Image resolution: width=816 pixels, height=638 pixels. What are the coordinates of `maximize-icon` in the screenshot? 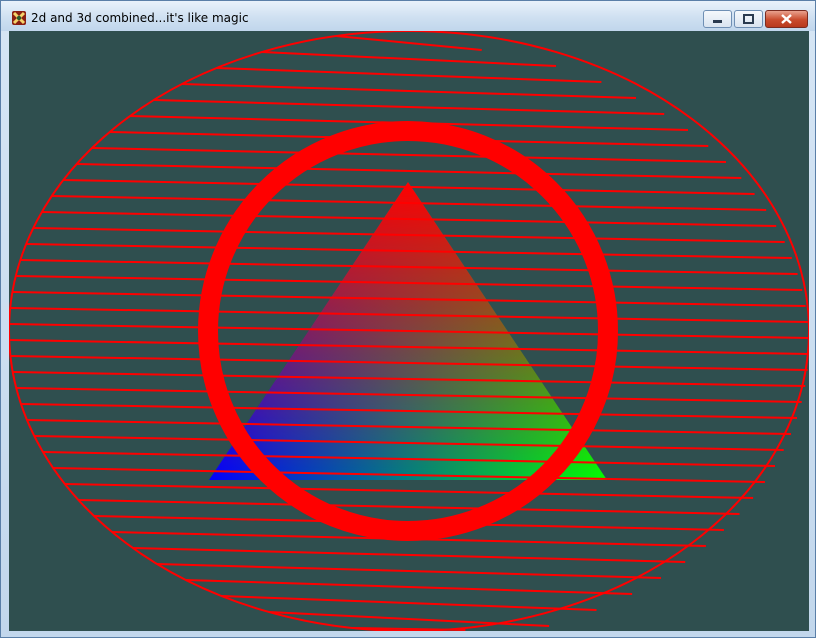 It's located at (748, 19).